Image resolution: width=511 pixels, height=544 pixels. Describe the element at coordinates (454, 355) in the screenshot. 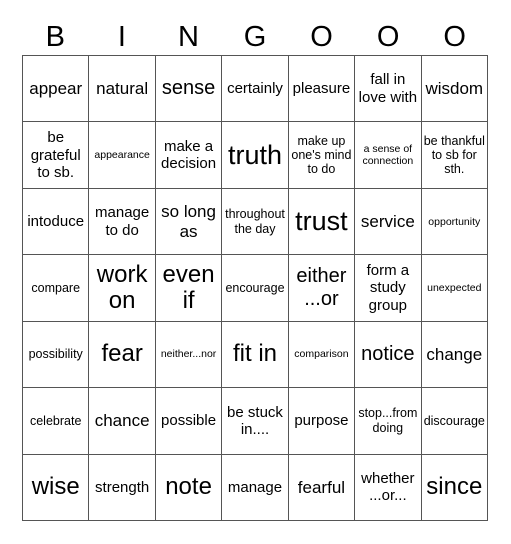

I see `bingo-cell: change` at that location.